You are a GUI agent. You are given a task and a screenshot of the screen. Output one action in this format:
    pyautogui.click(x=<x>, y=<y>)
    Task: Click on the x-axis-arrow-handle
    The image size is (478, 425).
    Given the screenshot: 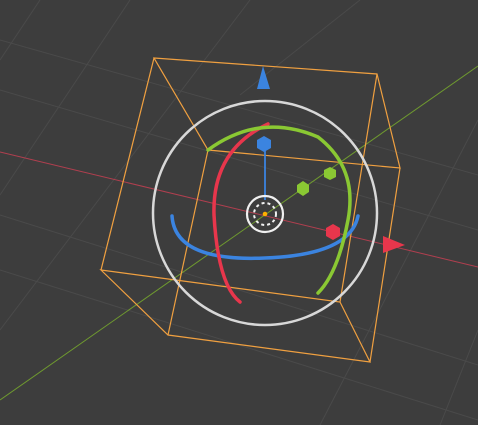 What is the action you would take?
    pyautogui.click(x=394, y=244)
    